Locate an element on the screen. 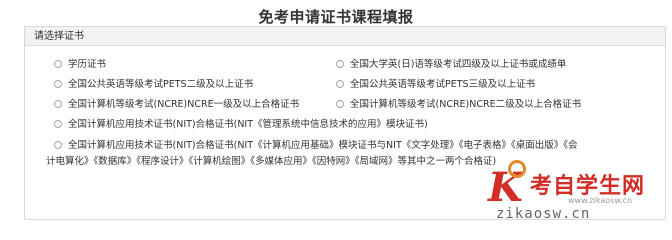  option-pets3-cert: 全国公共英语等级考试PETS三级及以上证书 is located at coordinates (435, 84).